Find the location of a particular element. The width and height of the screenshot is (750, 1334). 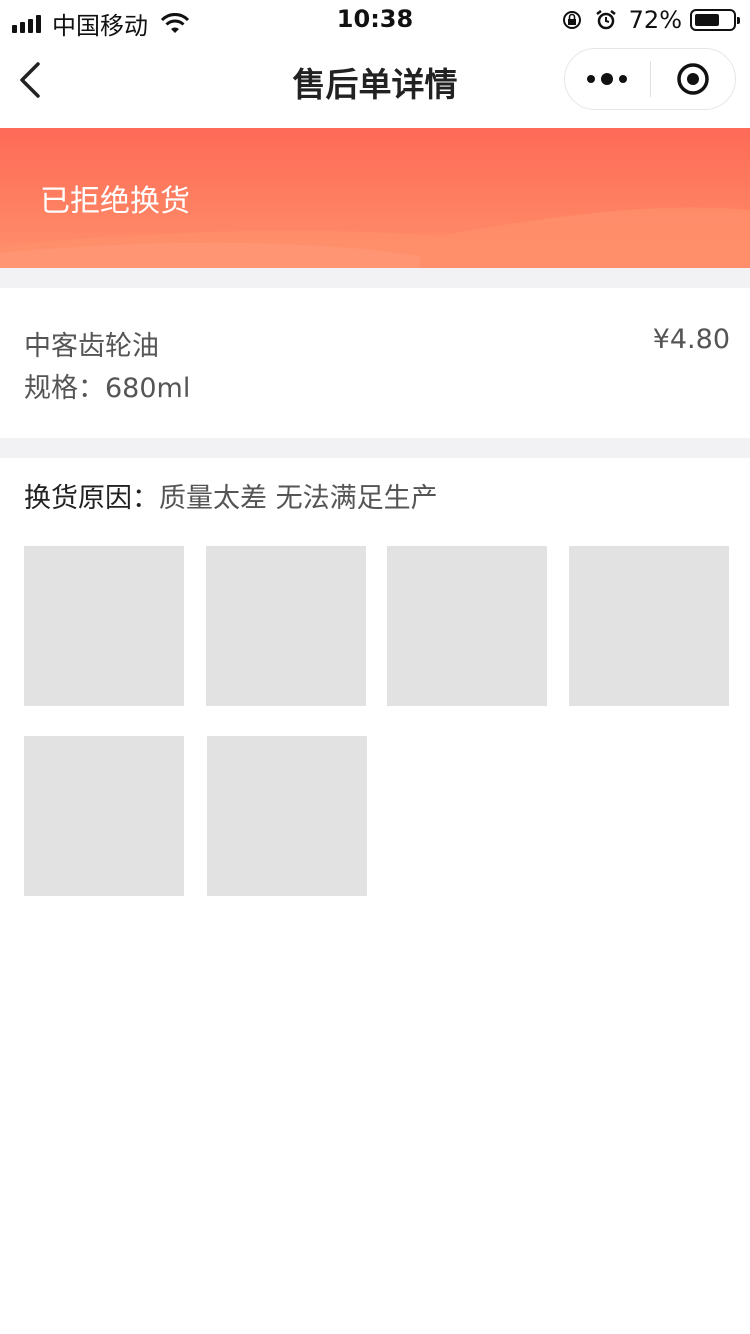

close-button is located at coordinates (693, 79).